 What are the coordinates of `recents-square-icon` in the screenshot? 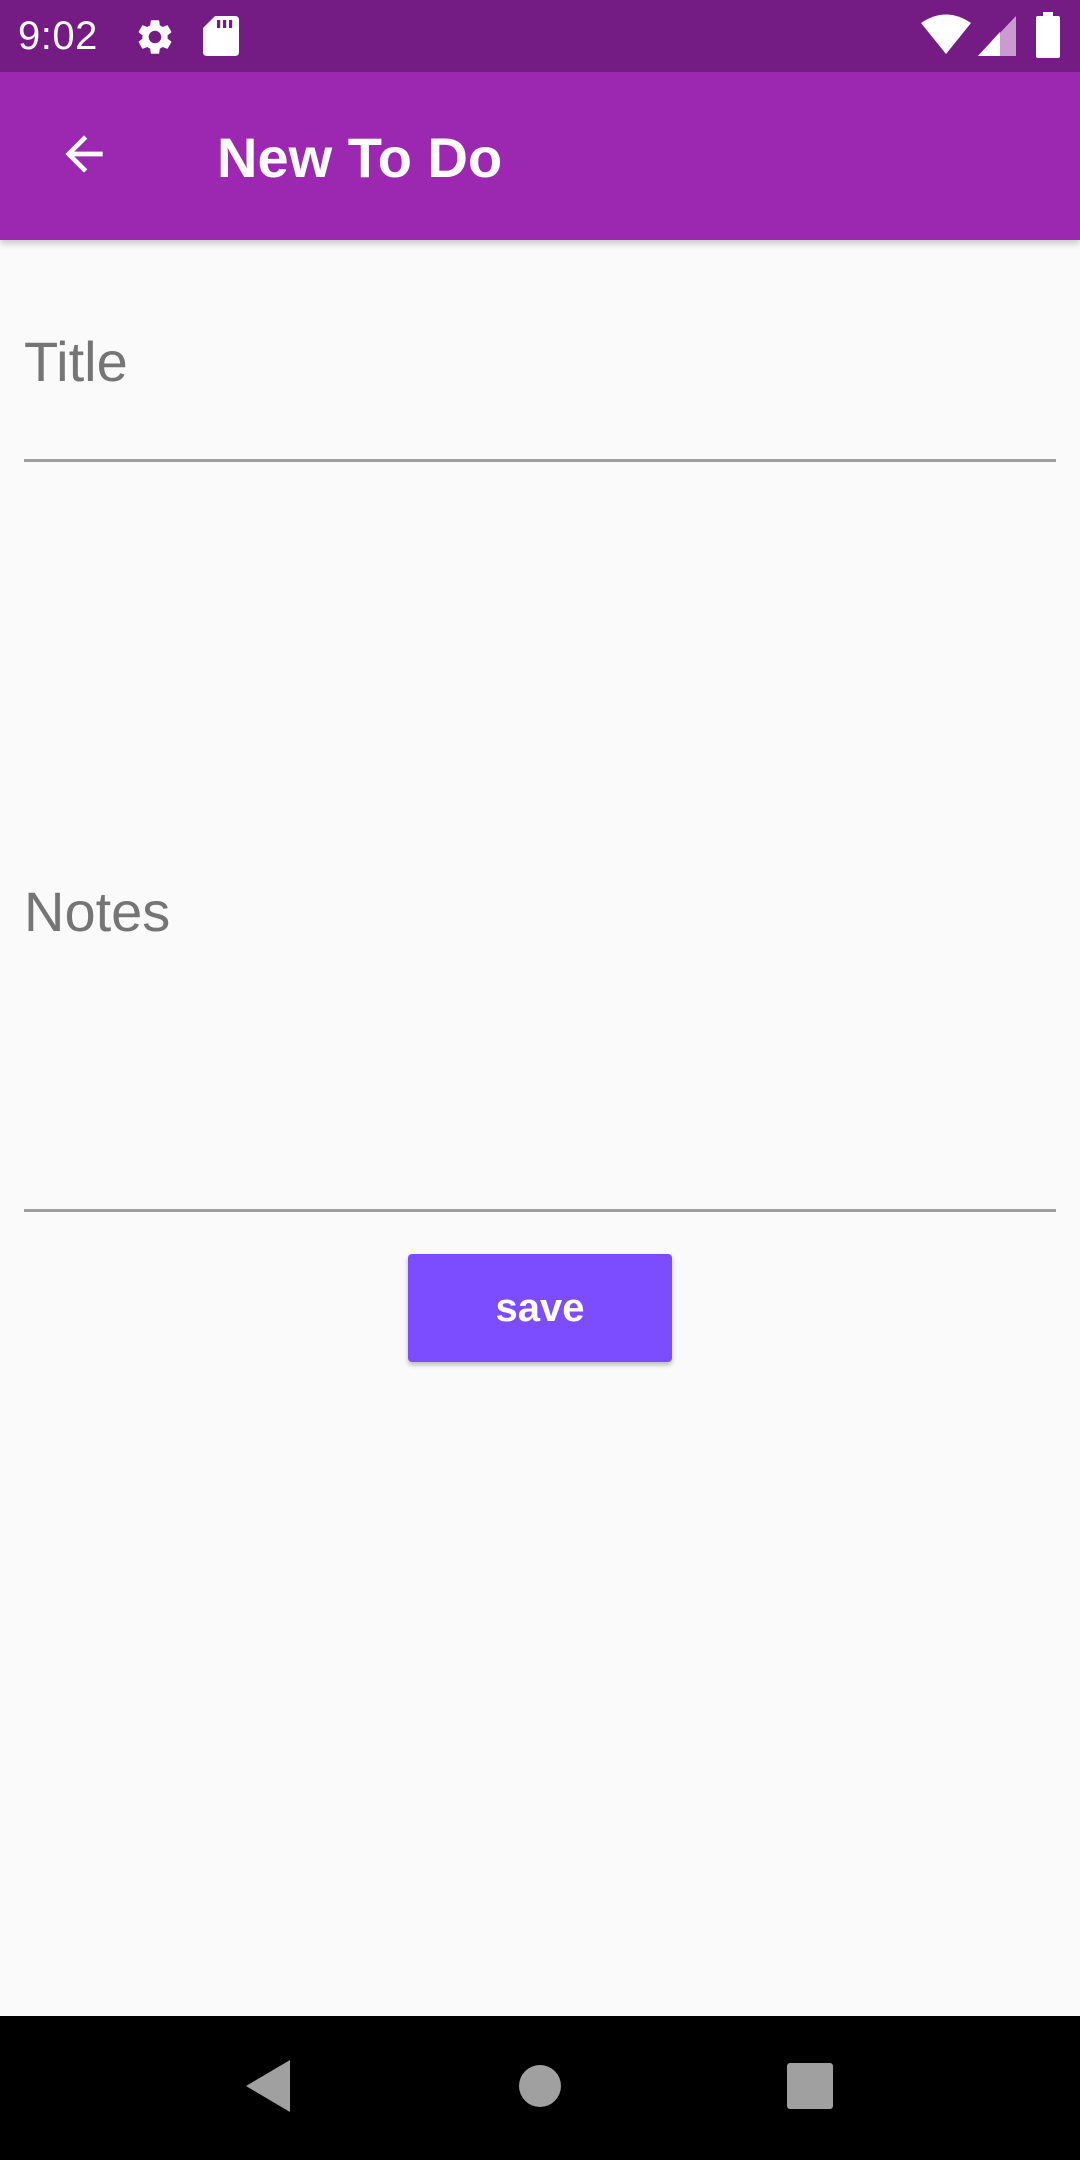 It's located at (810, 2088).